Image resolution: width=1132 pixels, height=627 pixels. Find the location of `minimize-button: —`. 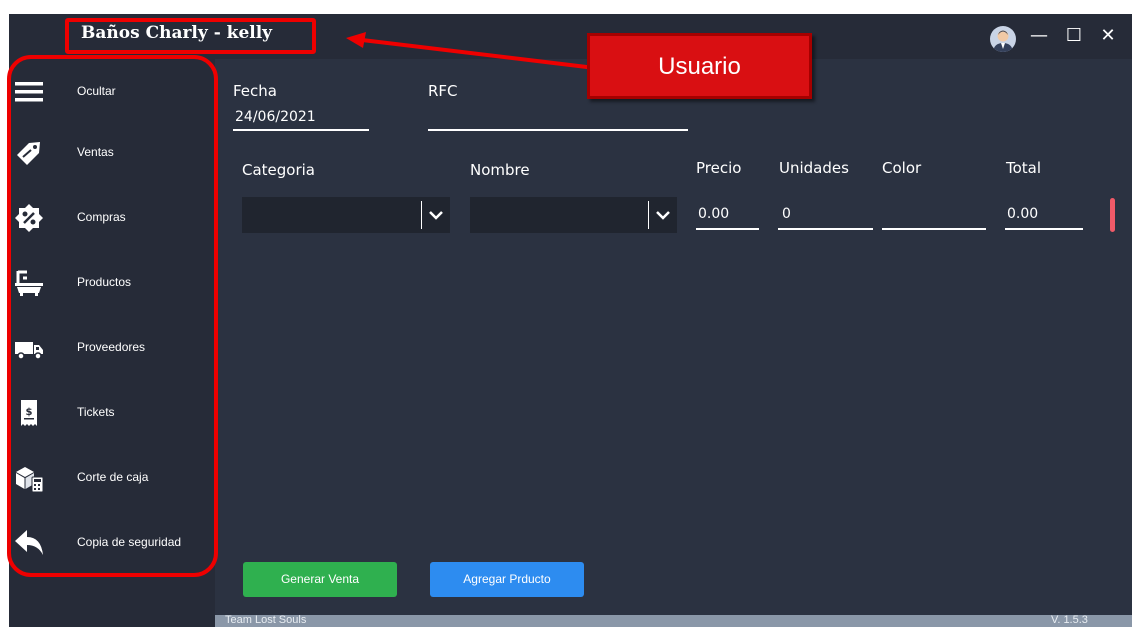

minimize-button: — is located at coordinates (1039, 36).